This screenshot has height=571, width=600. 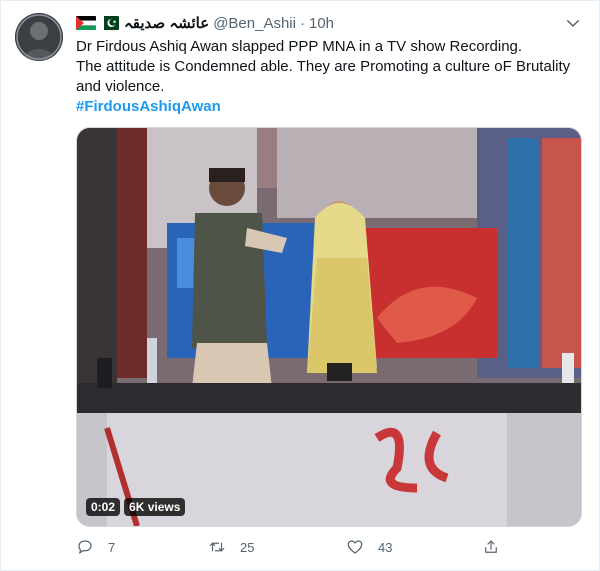 I want to click on more-options-button, so click(x=573, y=23).